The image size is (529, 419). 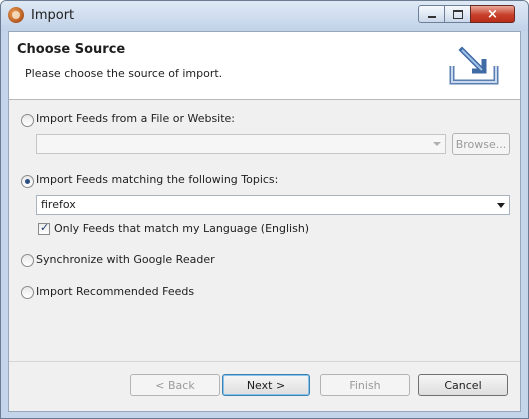 What do you see at coordinates (27, 181) in the screenshot?
I see `radio-import-topics` at bounding box center [27, 181].